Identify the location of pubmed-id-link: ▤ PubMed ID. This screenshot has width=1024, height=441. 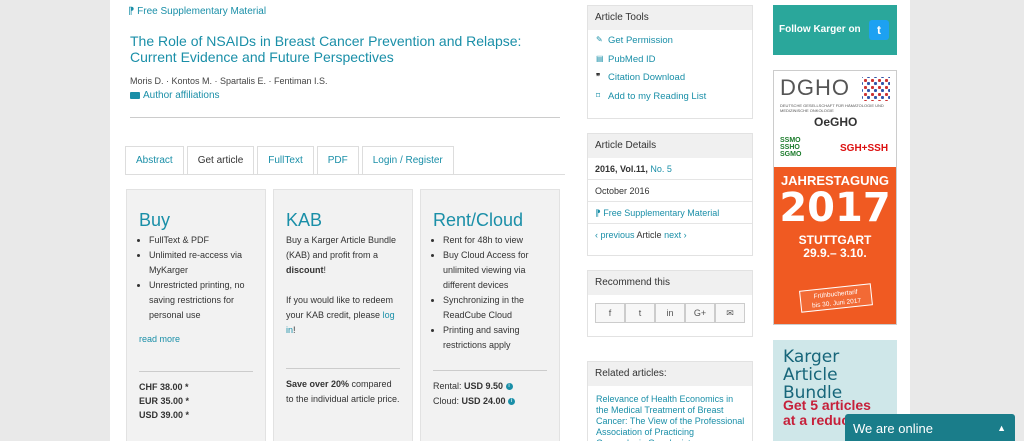
(670, 60).